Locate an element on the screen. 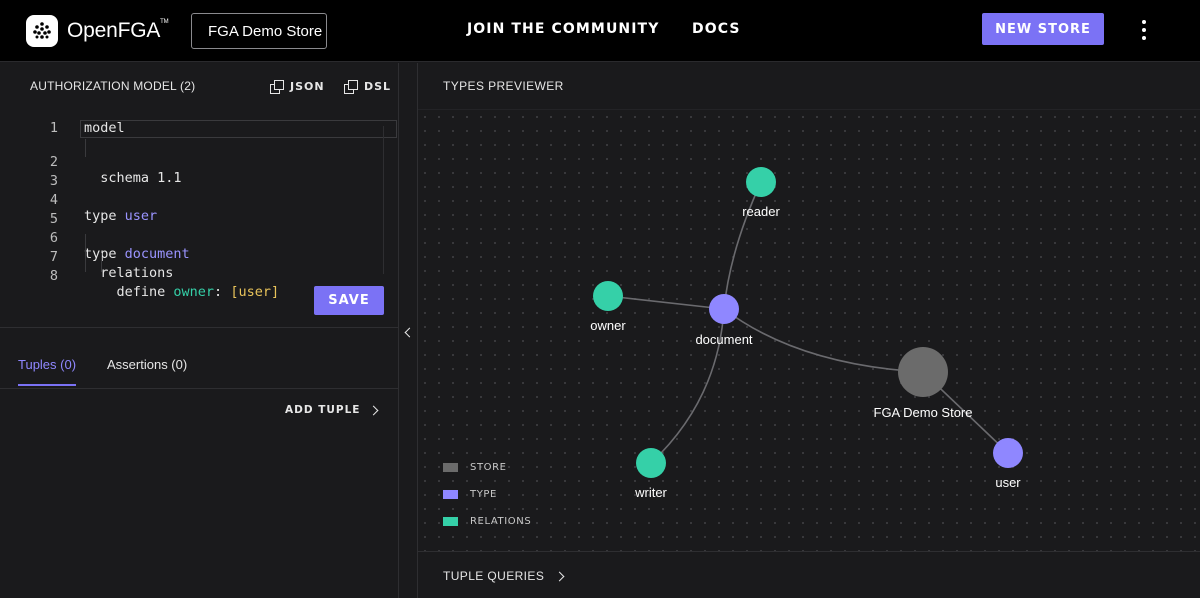 The width and height of the screenshot is (1200, 598). node-writer is located at coordinates (651, 463).